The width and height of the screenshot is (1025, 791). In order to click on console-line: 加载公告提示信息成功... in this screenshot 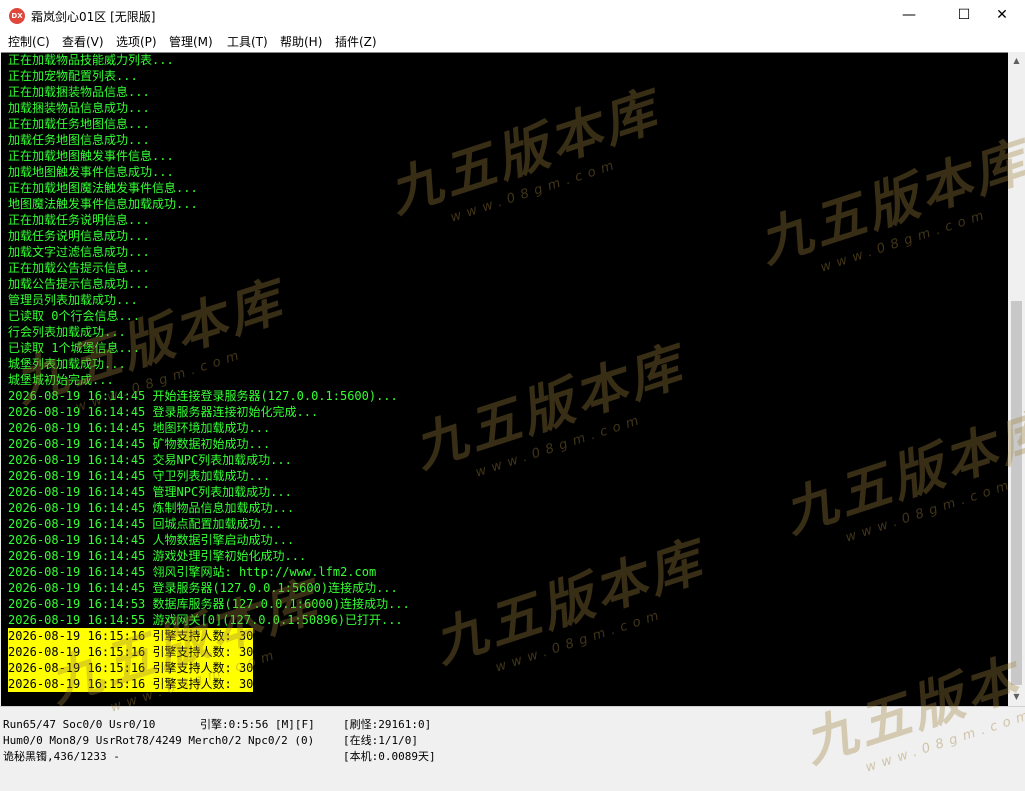, I will do `click(79, 284)`.